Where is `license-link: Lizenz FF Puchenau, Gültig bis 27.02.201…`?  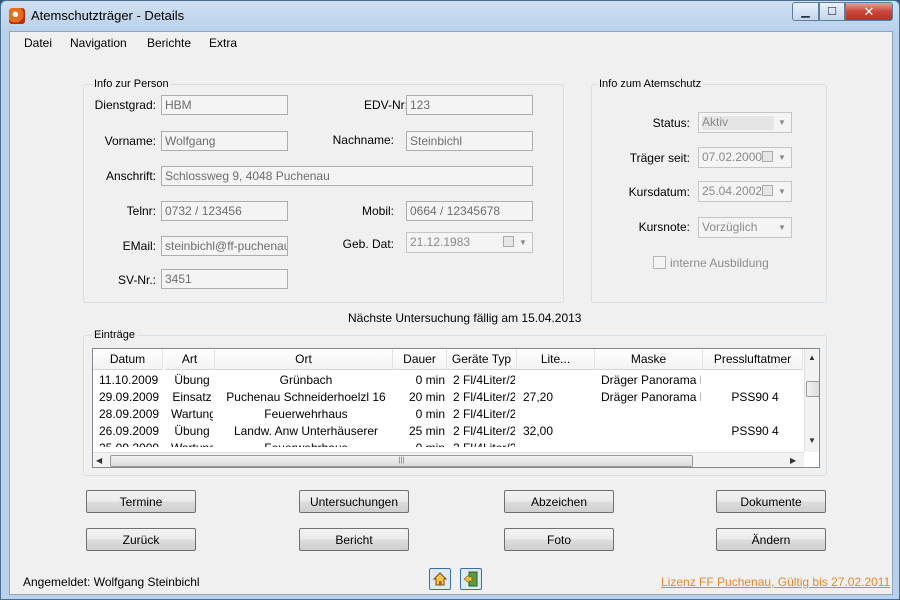 license-link: Lizenz FF Puchenau, Gültig bis 27.02.201… is located at coordinates (775, 582).